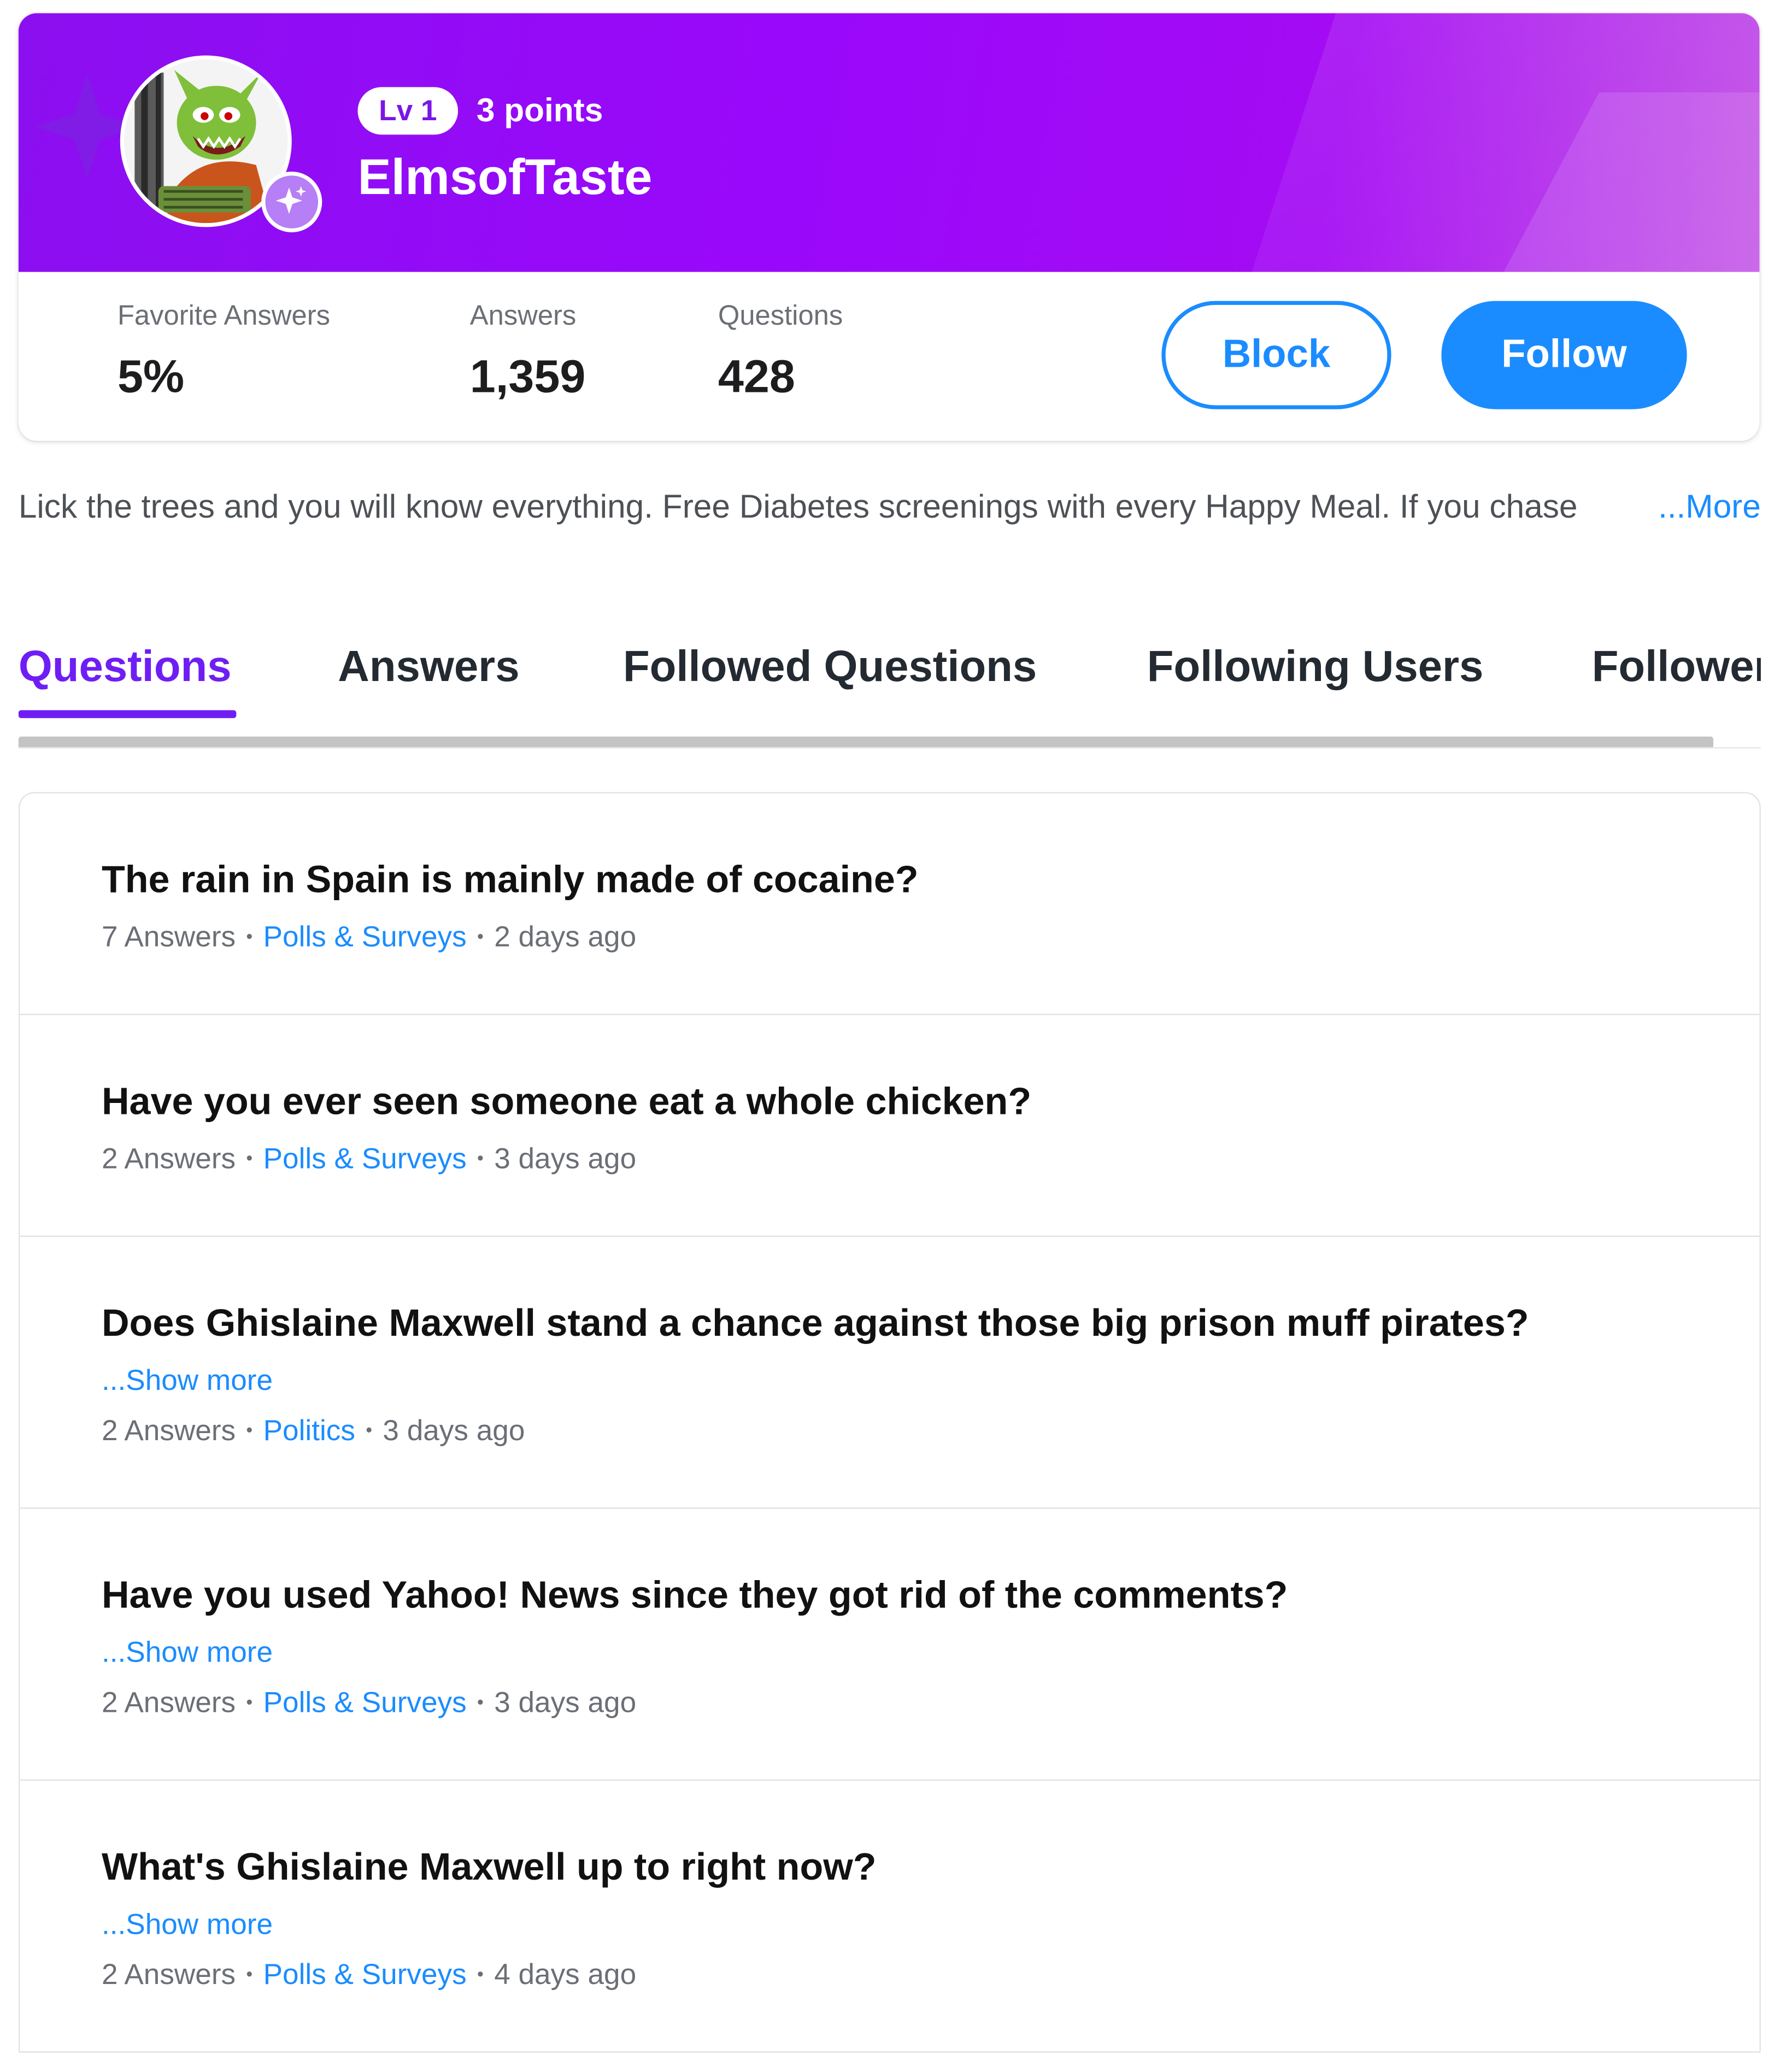 The height and width of the screenshot is (2072, 1774). Describe the element at coordinates (830, 667) in the screenshot. I see `tab-followed-questions: Followed Questions` at that location.